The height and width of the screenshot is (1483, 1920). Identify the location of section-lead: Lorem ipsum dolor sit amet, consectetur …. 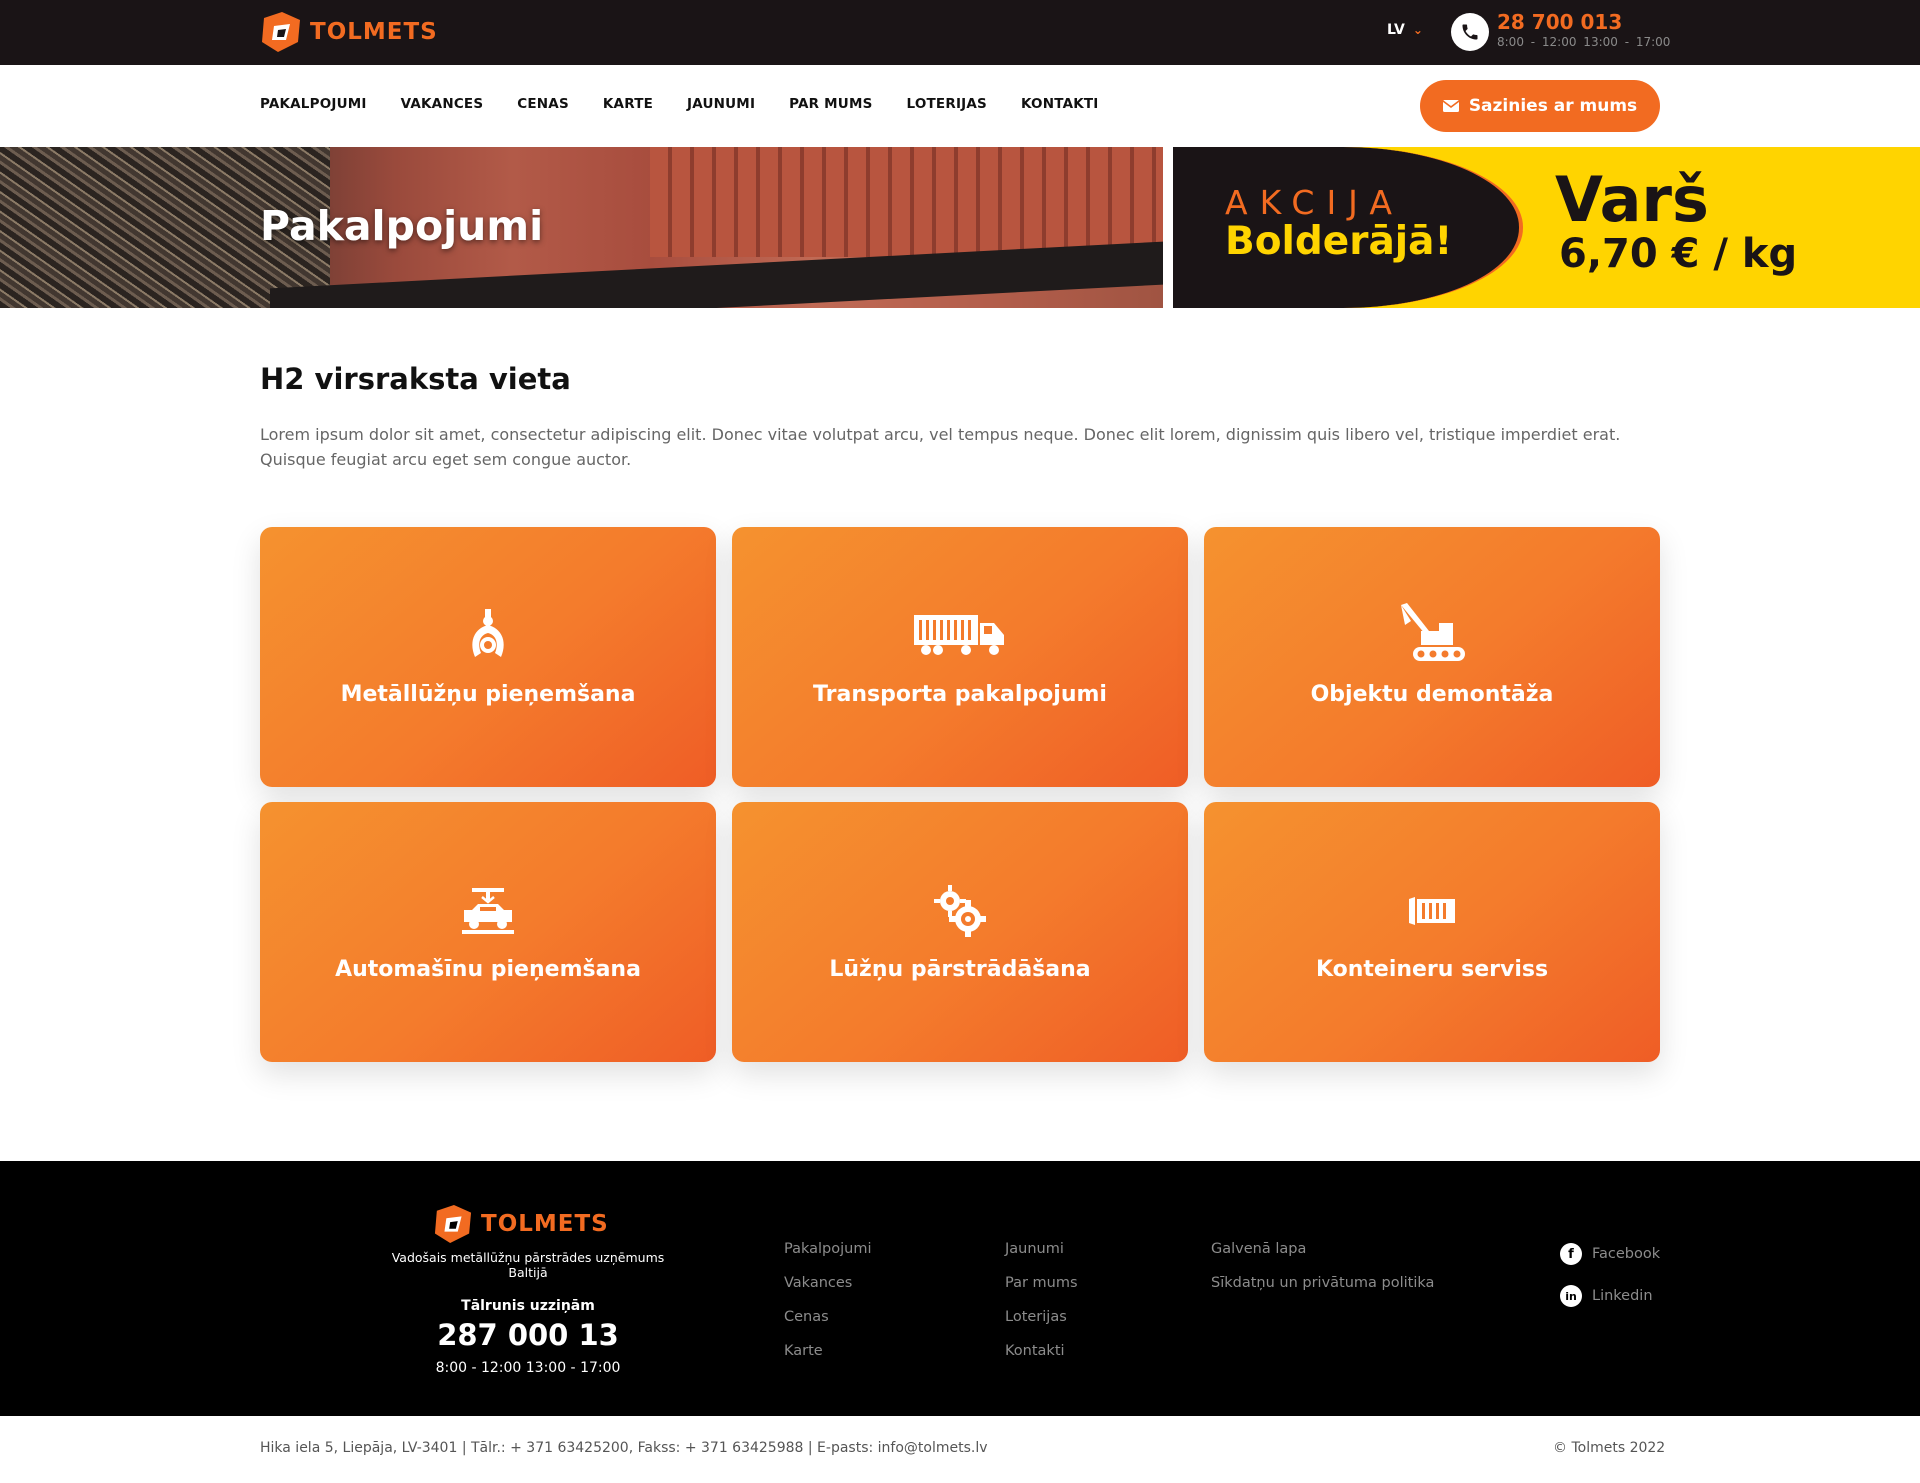
(940, 447).